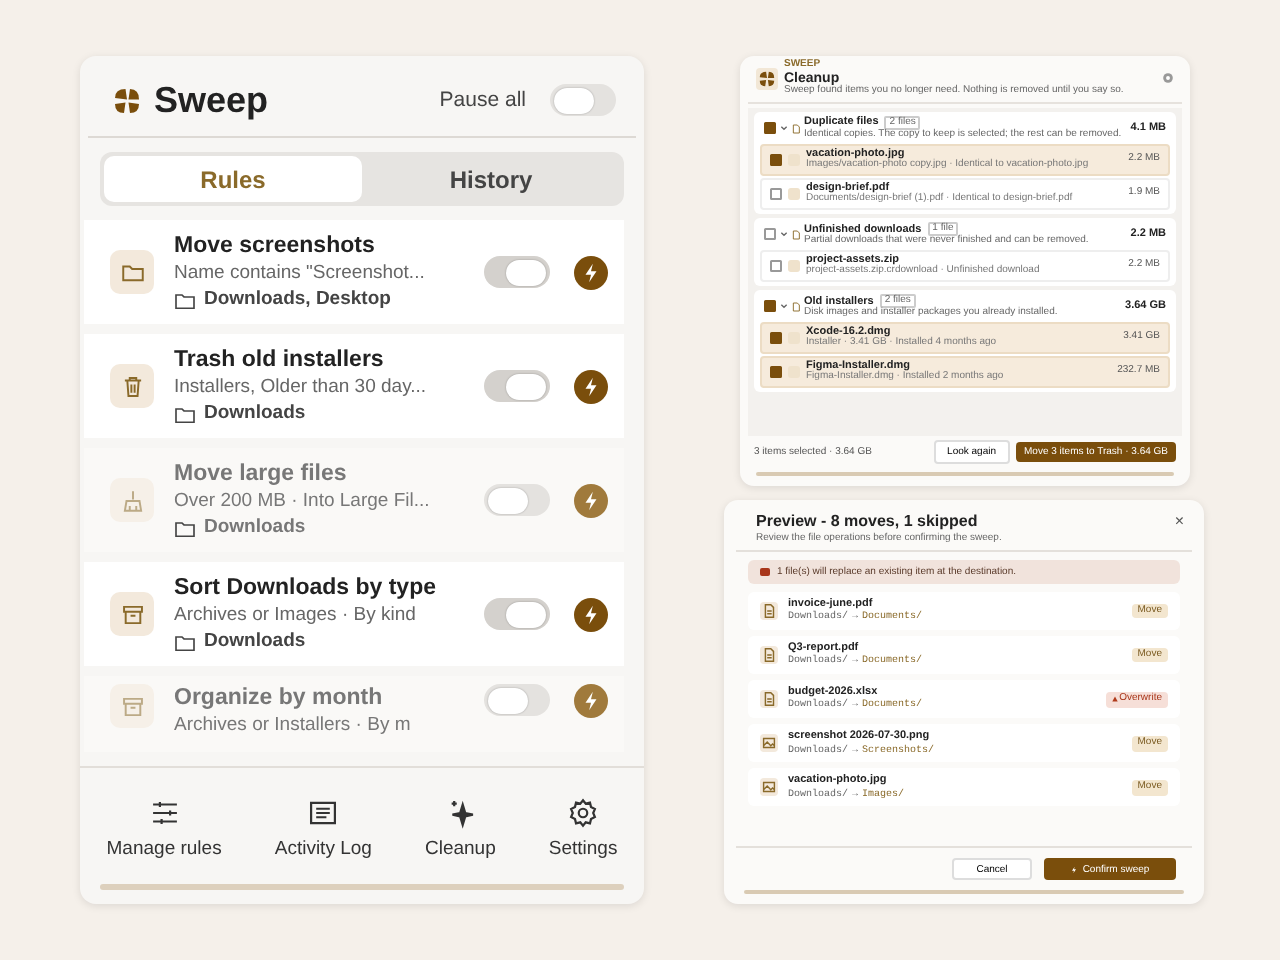 This screenshot has width=1280, height=960. Describe the element at coordinates (233, 179) in the screenshot. I see `tab: Rules` at that location.